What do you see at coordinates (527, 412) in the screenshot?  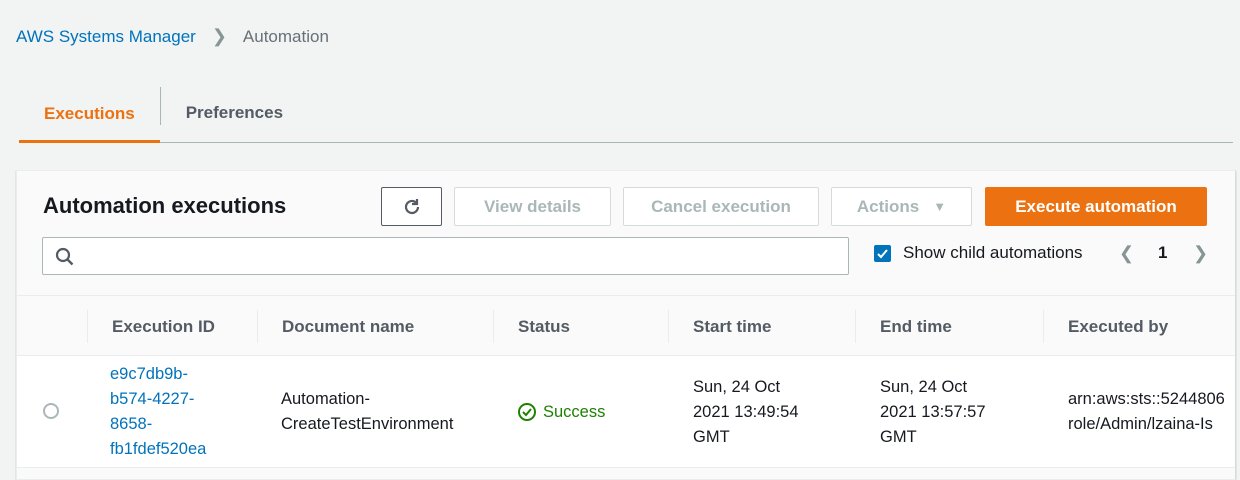 I see `success-check-circle-icon` at bounding box center [527, 412].